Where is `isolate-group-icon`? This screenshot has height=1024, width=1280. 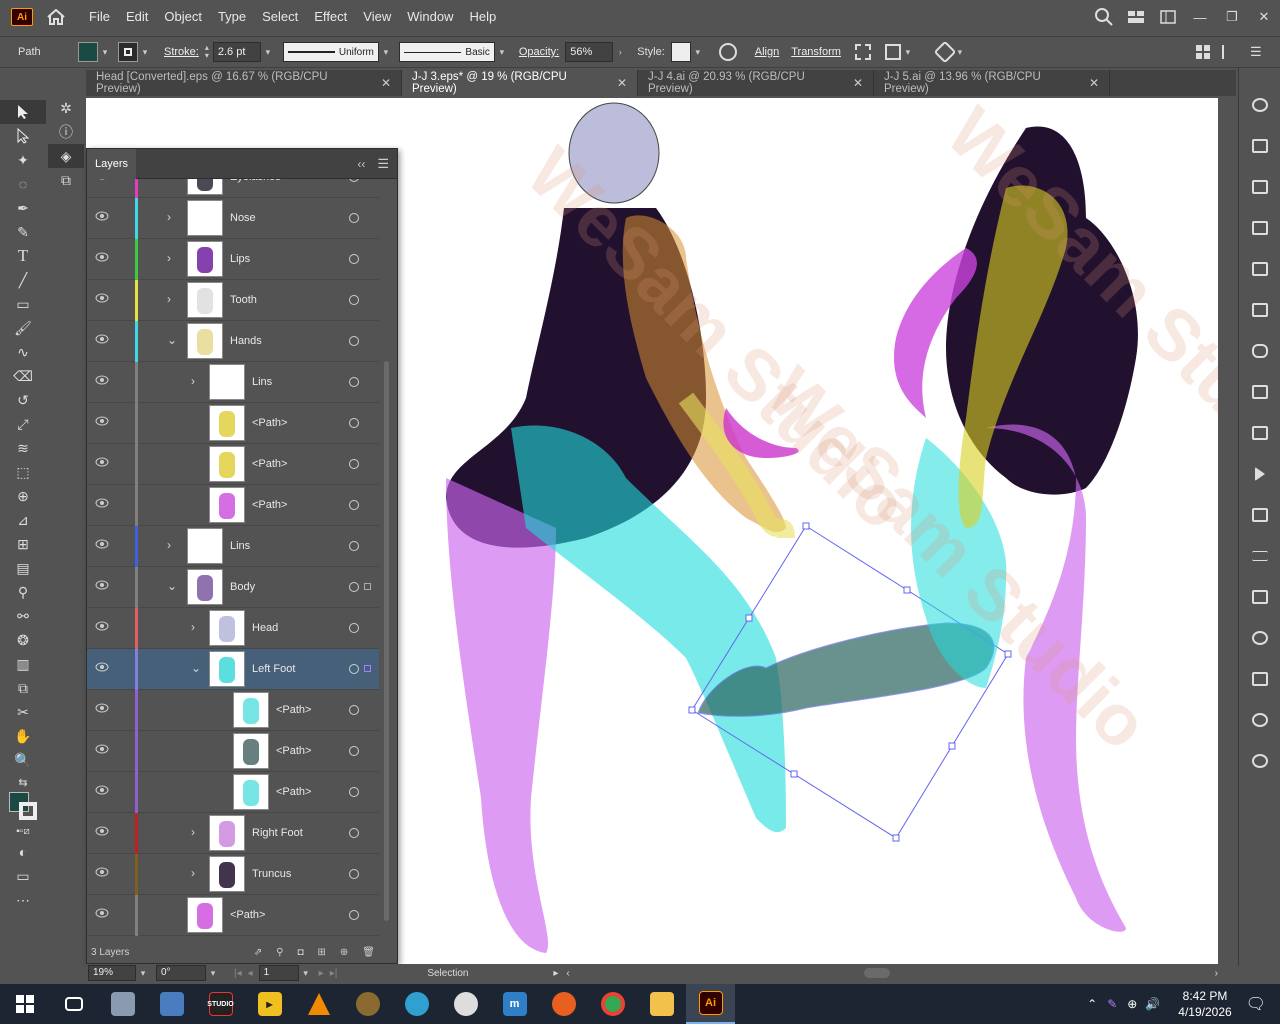
isolate-group-icon is located at coordinates (862, 52).